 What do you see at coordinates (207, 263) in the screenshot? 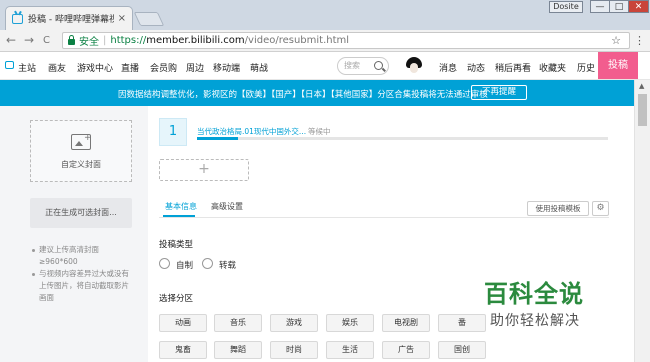
I see `radio-repost` at bounding box center [207, 263].